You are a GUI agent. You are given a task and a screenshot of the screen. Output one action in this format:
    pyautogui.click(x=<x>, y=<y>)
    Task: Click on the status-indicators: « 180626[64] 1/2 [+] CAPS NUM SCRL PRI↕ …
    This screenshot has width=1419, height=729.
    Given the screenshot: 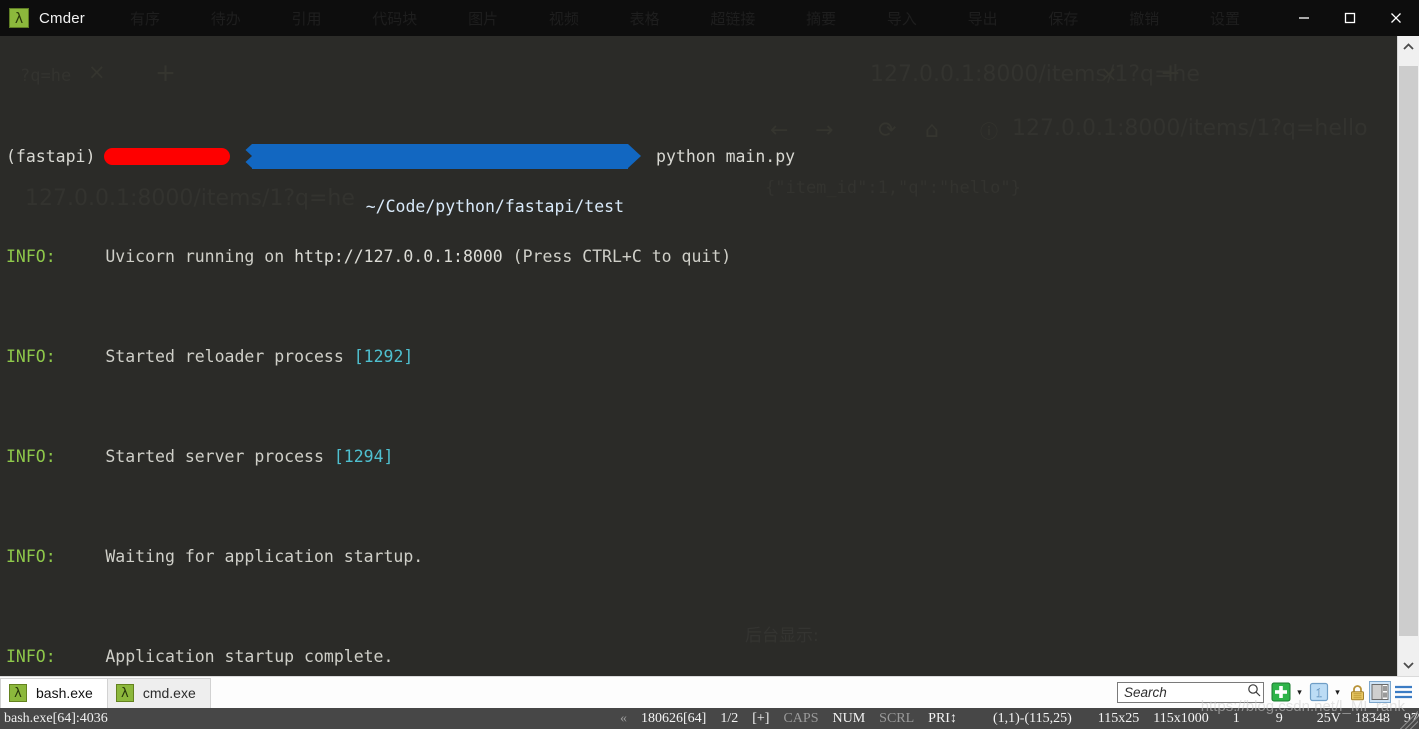 What is the action you would take?
    pyautogui.click(x=1019, y=719)
    